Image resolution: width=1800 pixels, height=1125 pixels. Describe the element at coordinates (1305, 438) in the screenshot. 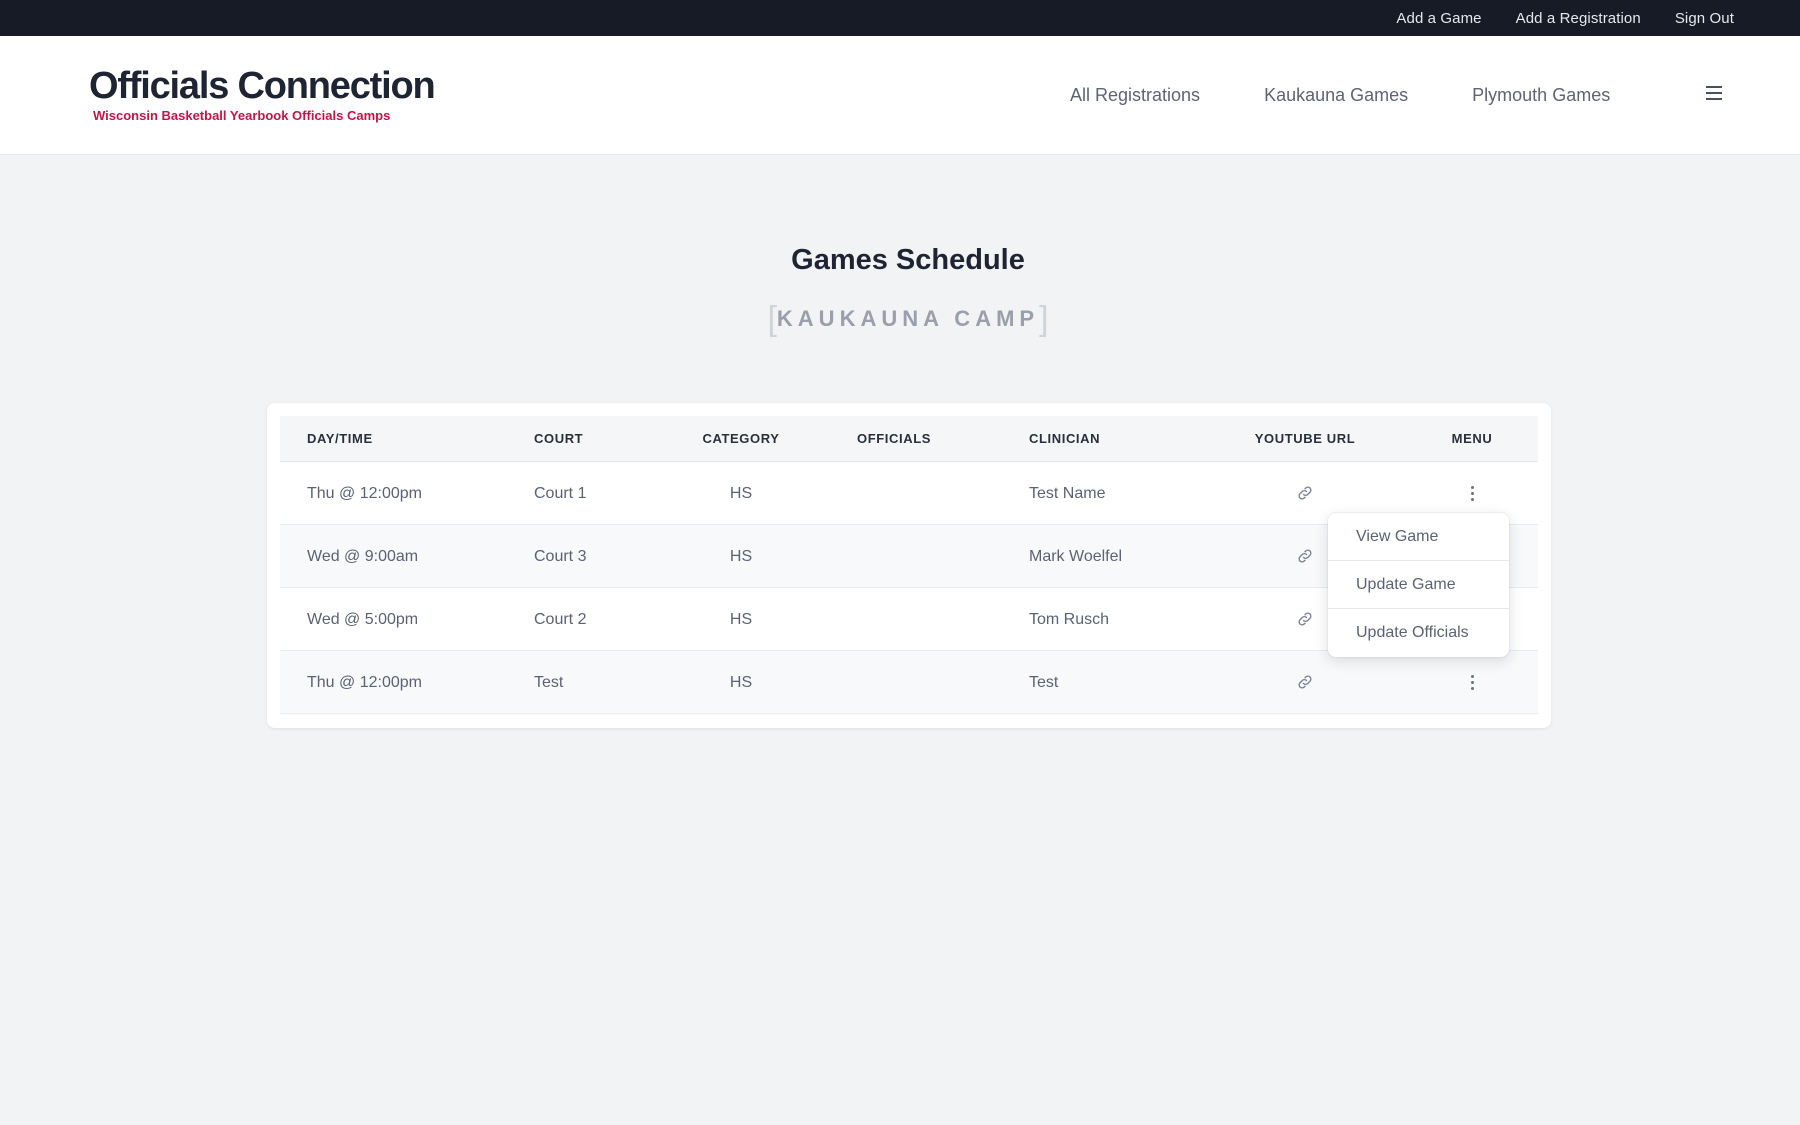

I see `column-header-youtube-url: YOUTUBE URL` at that location.